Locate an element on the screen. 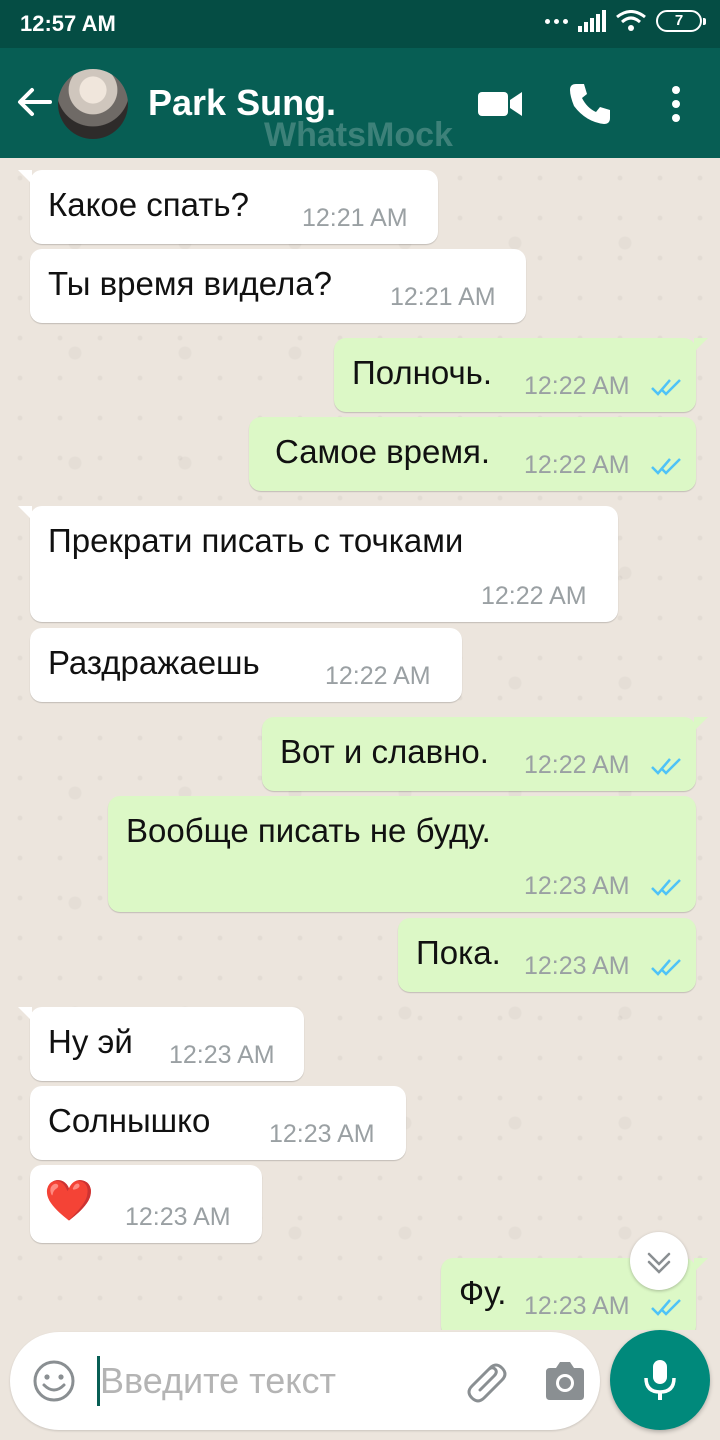 Image resolution: width=720 pixels, height=1440 pixels. outgoing-message: Вообще писать не буду. 12:23 AM is located at coordinates (402, 854).